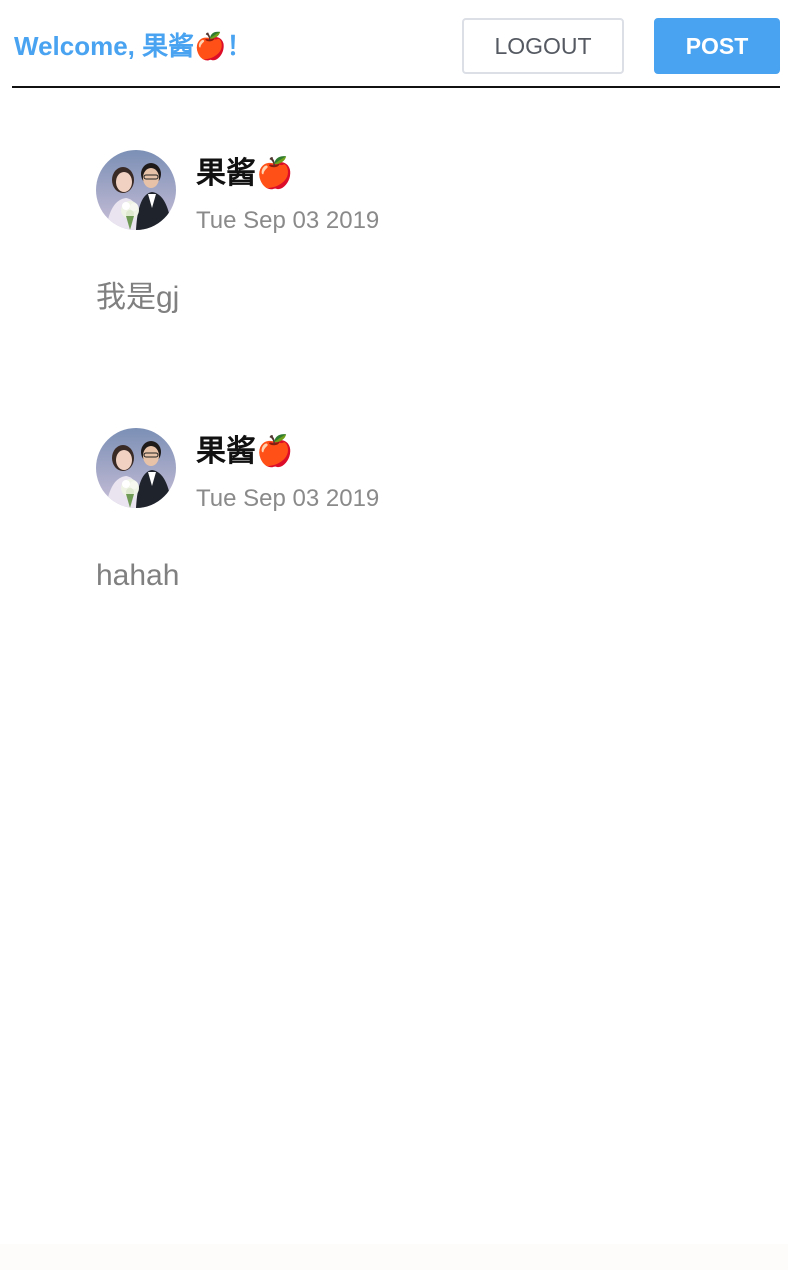 Image resolution: width=788 pixels, height=1270 pixels. What do you see at coordinates (543, 46) in the screenshot?
I see `logout-button: LOGOUT` at bounding box center [543, 46].